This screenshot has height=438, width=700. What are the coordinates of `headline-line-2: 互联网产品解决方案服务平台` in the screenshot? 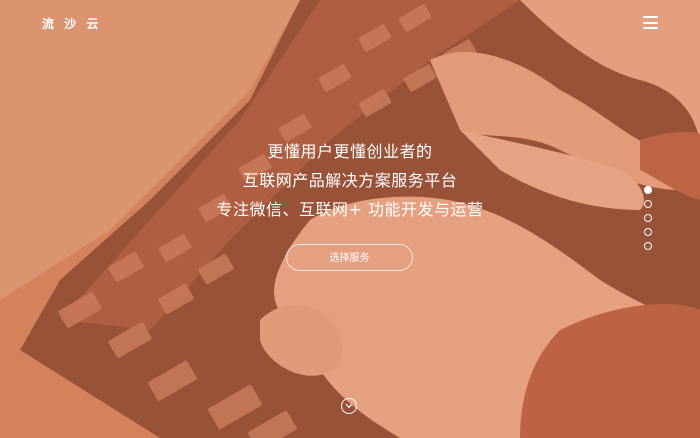 It's located at (350, 180).